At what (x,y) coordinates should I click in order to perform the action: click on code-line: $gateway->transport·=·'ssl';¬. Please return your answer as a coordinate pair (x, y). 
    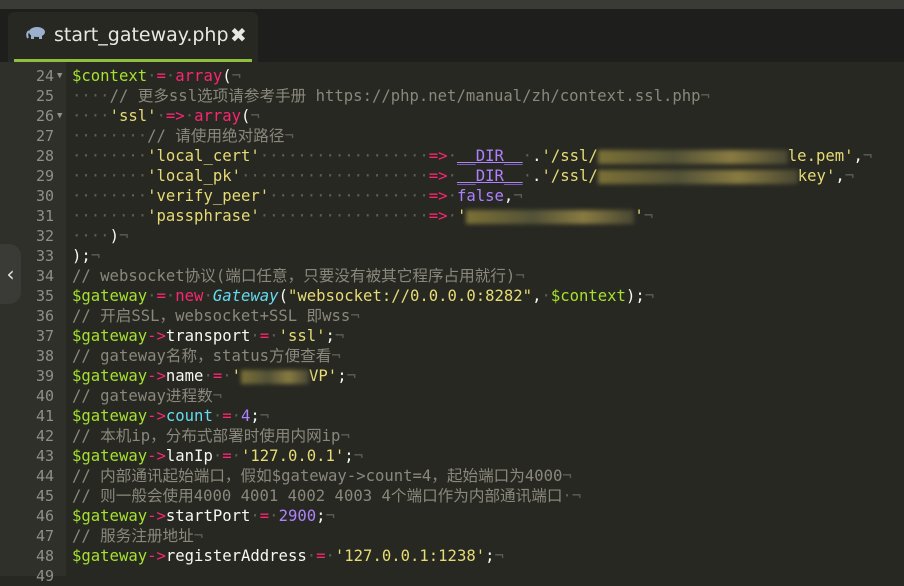
    Looking at the image, I should click on (208, 336).